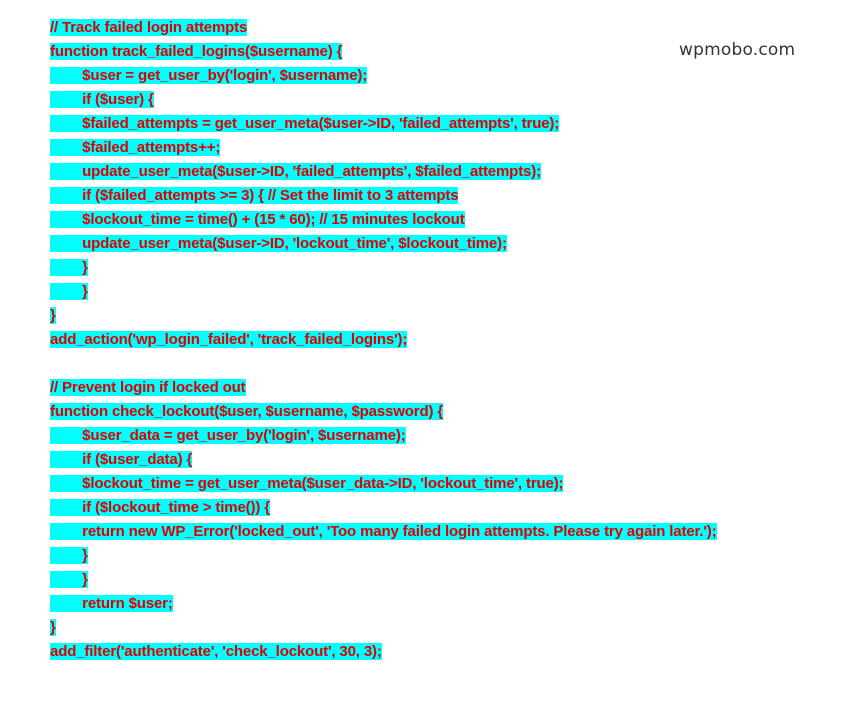  What do you see at coordinates (422, 28) in the screenshot?
I see `code-line: // Track failed login attempts` at bounding box center [422, 28].